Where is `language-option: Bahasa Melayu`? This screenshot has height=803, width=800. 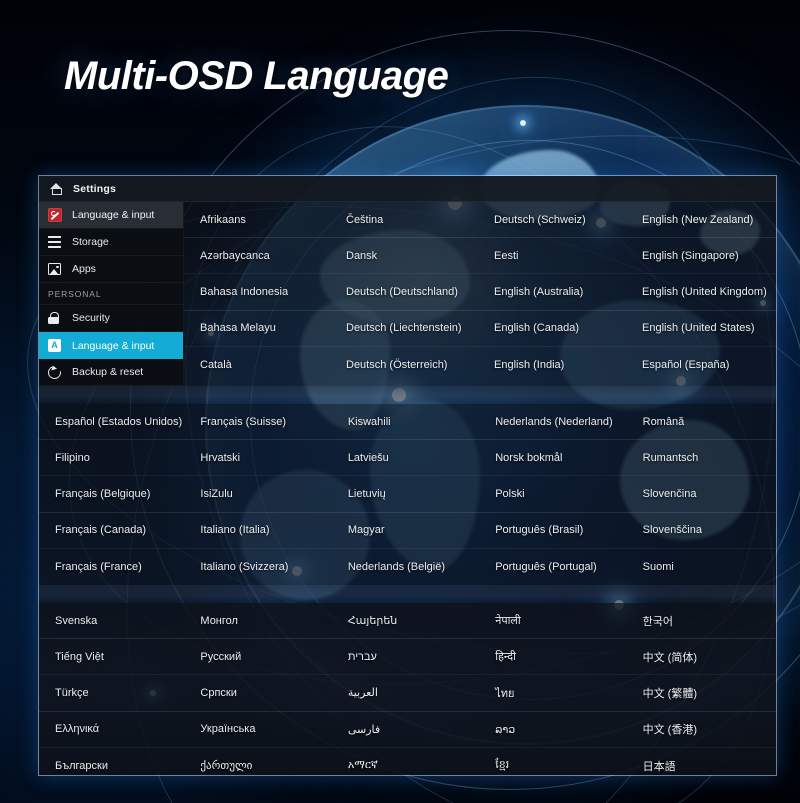 language-option: Bahasa Melayu is located at coordinates (258, 329).